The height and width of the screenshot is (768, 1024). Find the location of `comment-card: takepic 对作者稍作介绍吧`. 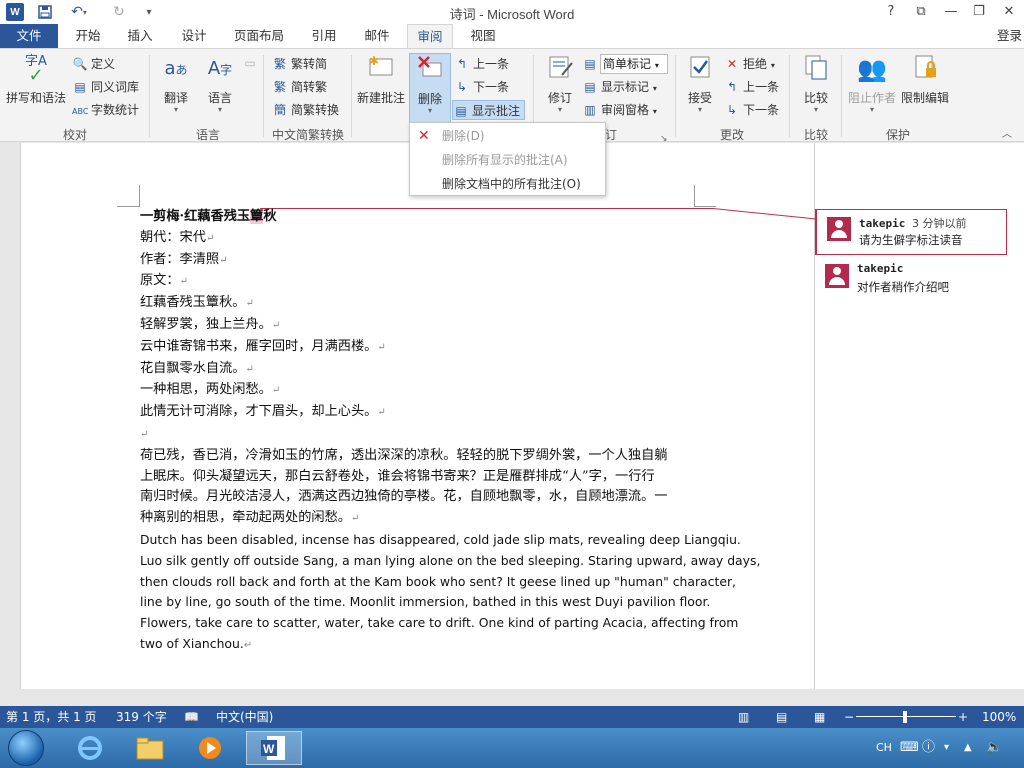

comment-card: takepic 对作者稍作介绍吧 is located at coordinates (911, 277).